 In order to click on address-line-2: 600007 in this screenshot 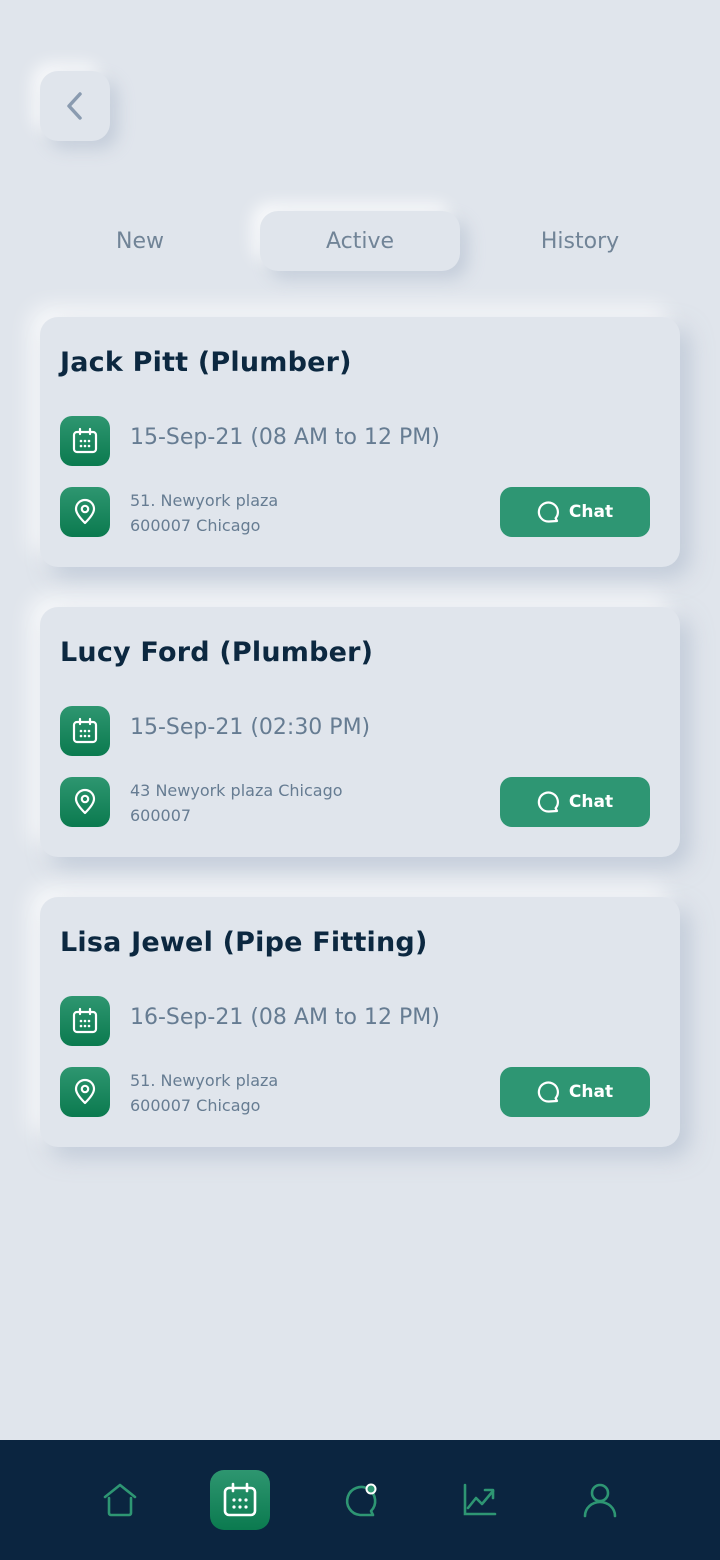, I will do `click(161, 815)`.